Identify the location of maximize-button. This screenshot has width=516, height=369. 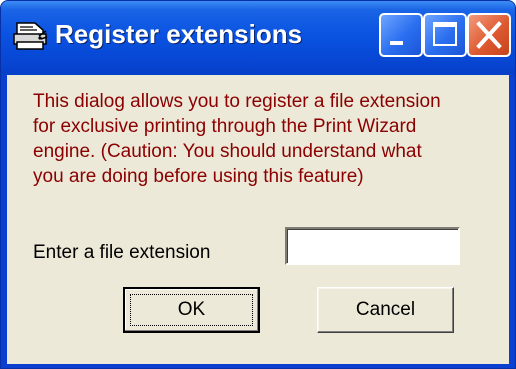
(445, 35).